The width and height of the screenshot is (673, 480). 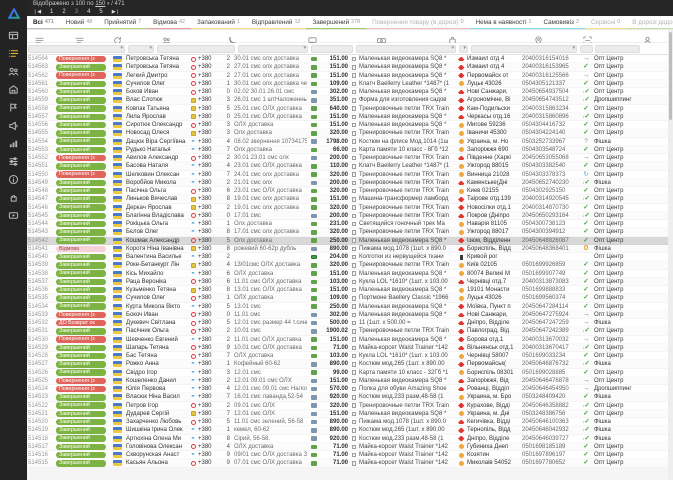 I want to click on tab-5: Відправлений 12, so click(x=276, y=22).